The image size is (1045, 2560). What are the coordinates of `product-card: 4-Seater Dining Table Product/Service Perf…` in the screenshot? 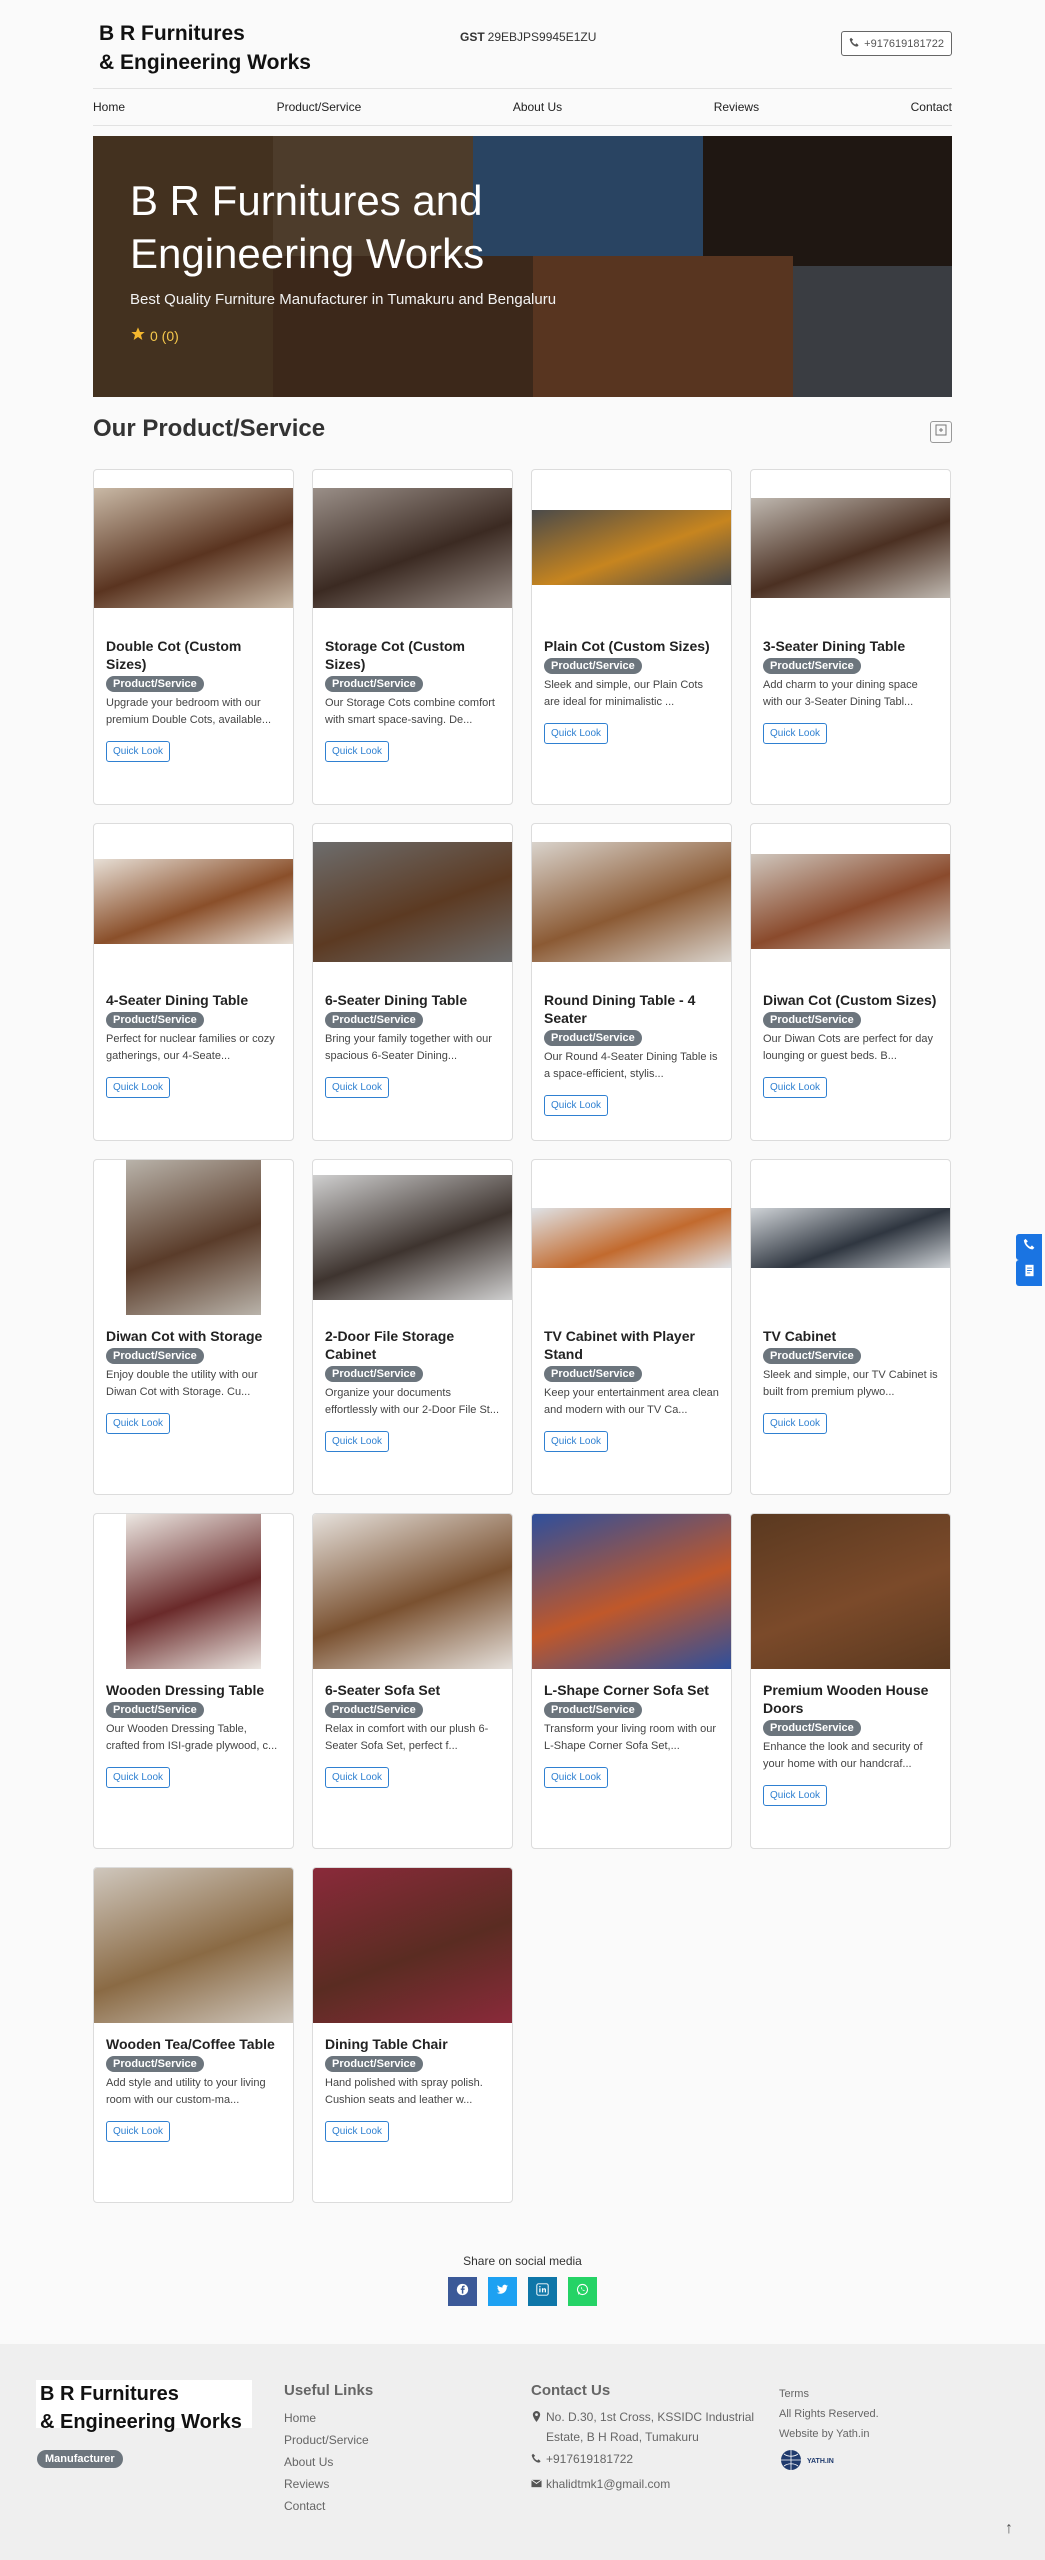 It's located at (193, 982).